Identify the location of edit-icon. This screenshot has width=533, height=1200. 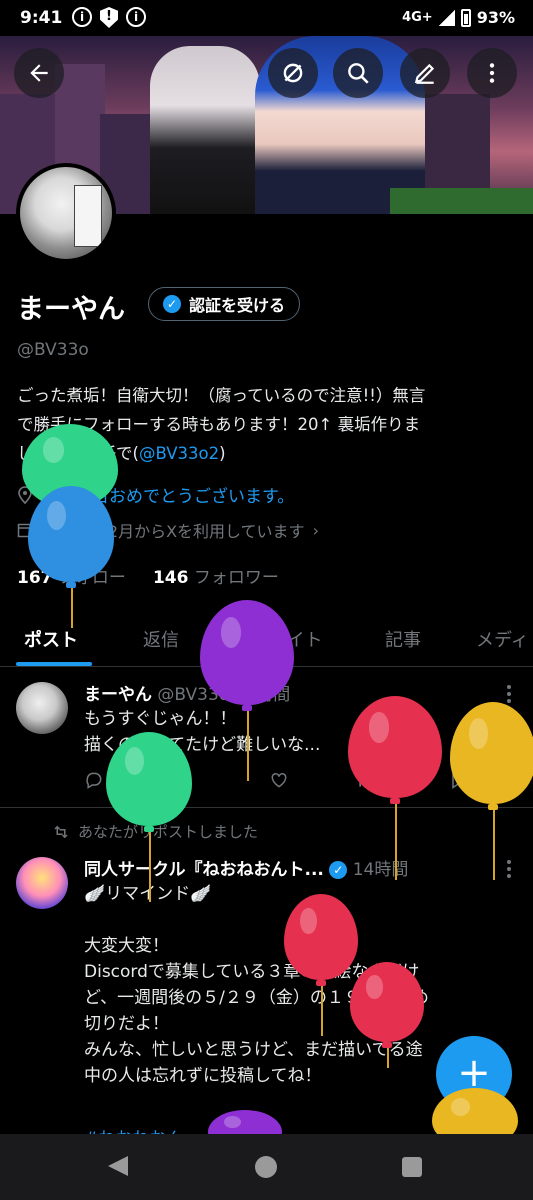
(424, 73).